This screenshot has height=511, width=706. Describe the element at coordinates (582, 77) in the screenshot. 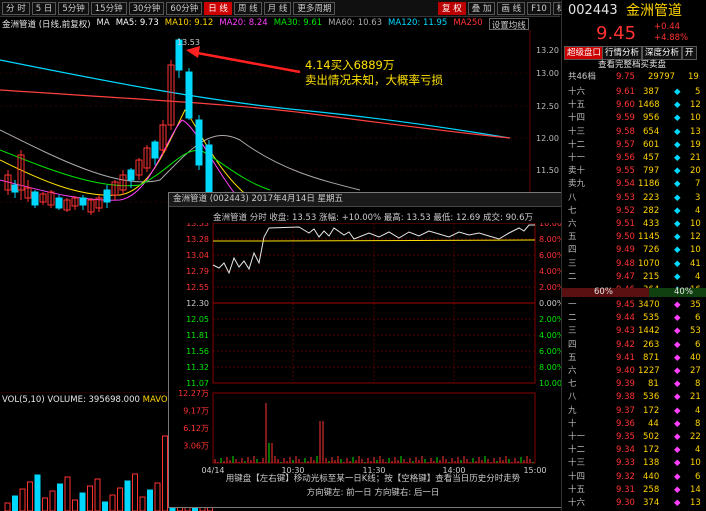

I see `depth-count: 共46档` at that location.